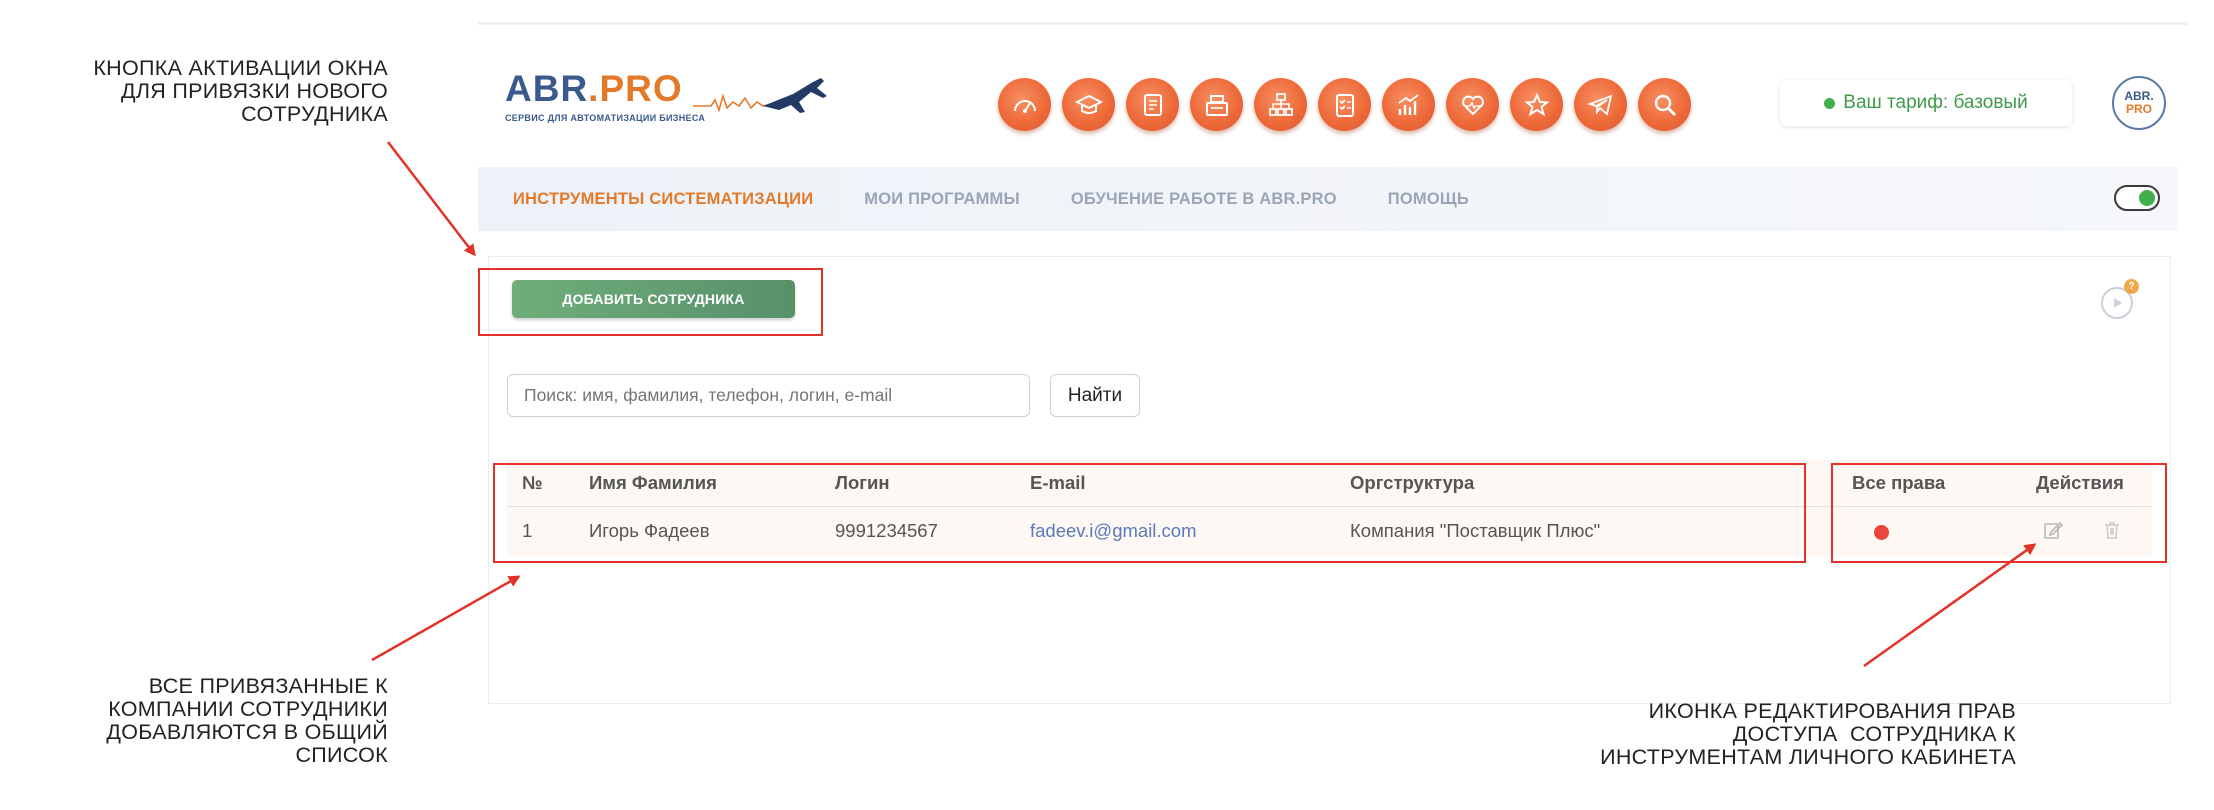  I want to click on theme-toggle, so click(2137, 198).